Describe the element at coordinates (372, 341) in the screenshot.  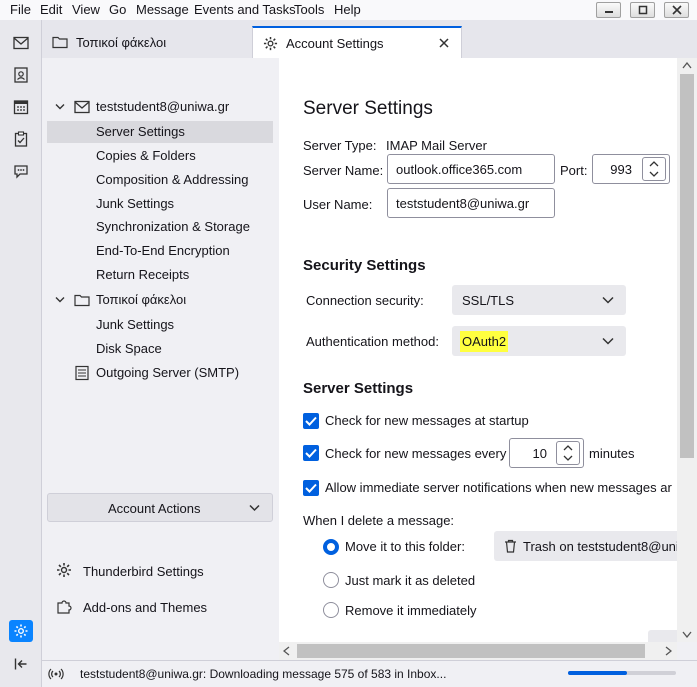
I see `auth-method-label: Authentication method:` at that location.